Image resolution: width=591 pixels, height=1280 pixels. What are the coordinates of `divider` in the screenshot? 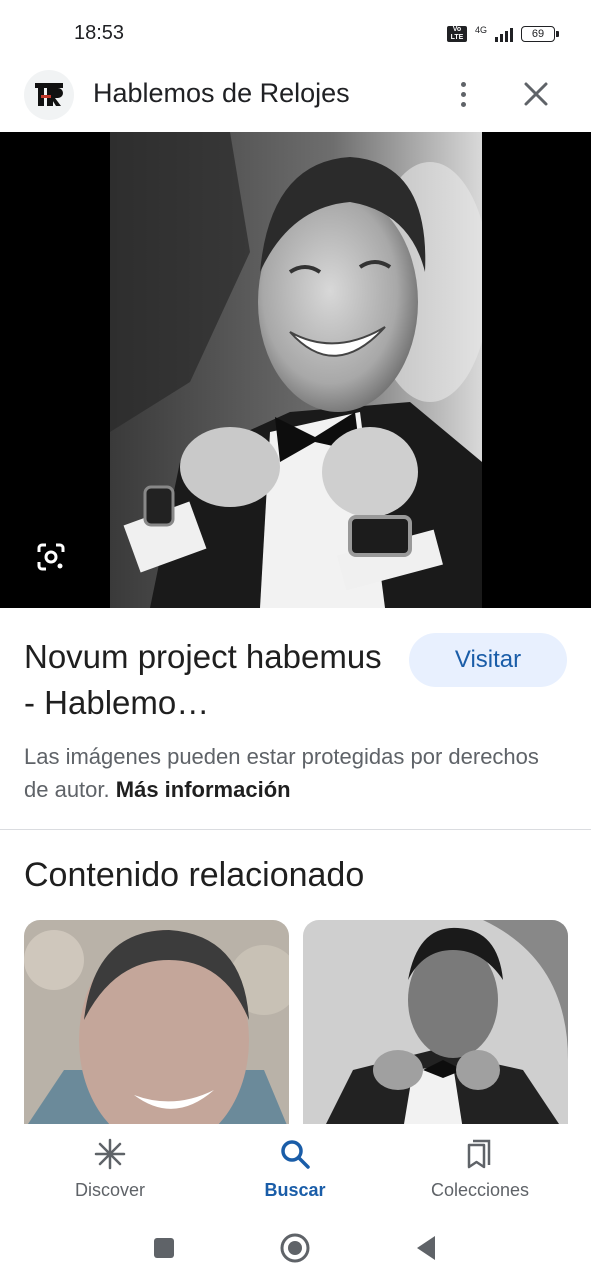 It's located at (295, 829).